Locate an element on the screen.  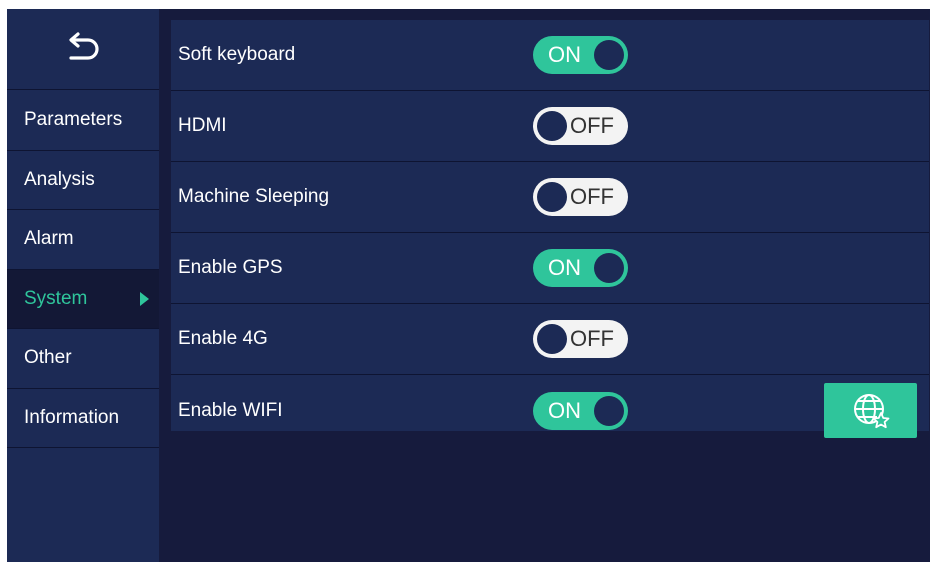
sidebar-item-information: Information is located at coordinates (83, 418).